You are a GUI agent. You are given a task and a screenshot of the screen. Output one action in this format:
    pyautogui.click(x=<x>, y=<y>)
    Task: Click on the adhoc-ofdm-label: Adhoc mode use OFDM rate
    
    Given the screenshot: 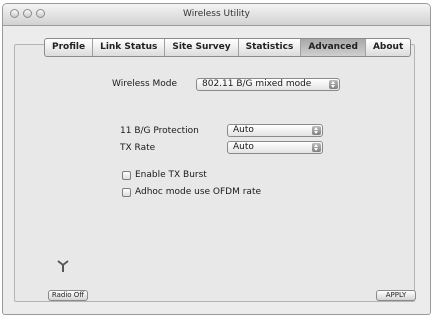 What is the action you would take?
    pyautogui.click(x=198, y=192)
    